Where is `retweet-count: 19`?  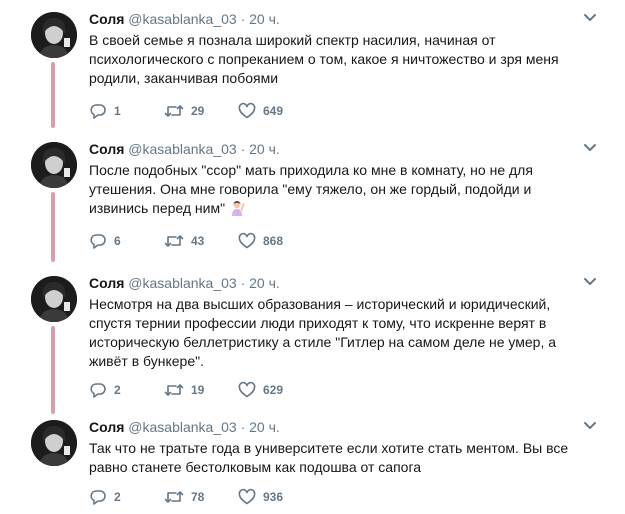
retweet-count: 19 is located at coordinates (198, 390).